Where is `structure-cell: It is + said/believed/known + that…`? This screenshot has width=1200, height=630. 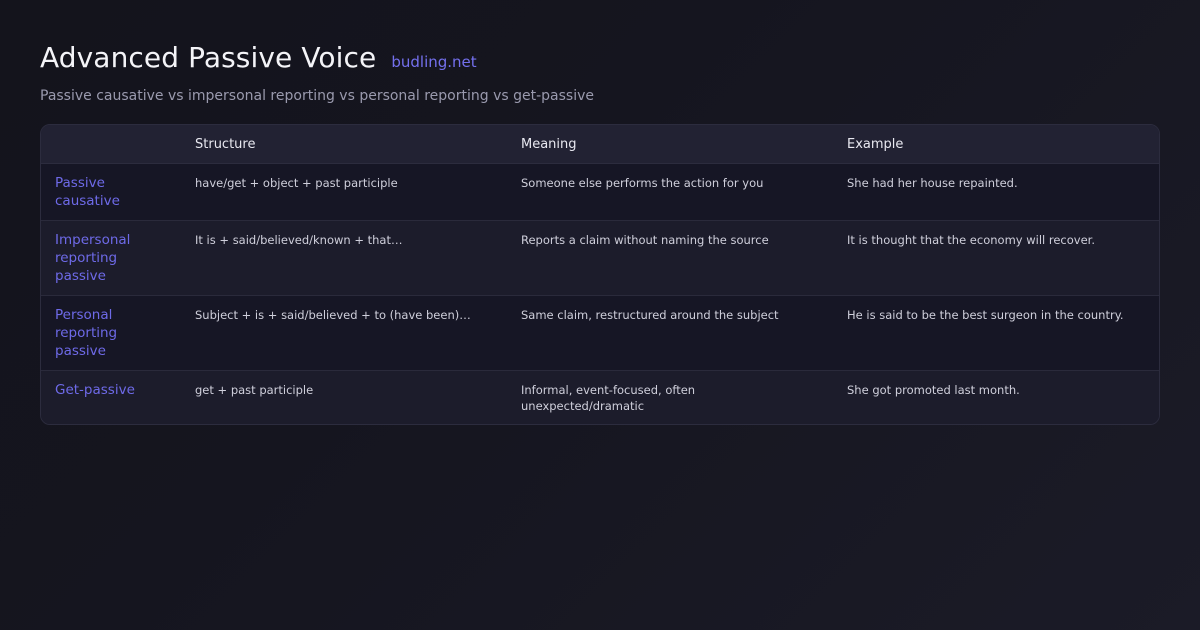
structure-cell: It is + said/believed/known + that… is located at coordinates (299, 240).